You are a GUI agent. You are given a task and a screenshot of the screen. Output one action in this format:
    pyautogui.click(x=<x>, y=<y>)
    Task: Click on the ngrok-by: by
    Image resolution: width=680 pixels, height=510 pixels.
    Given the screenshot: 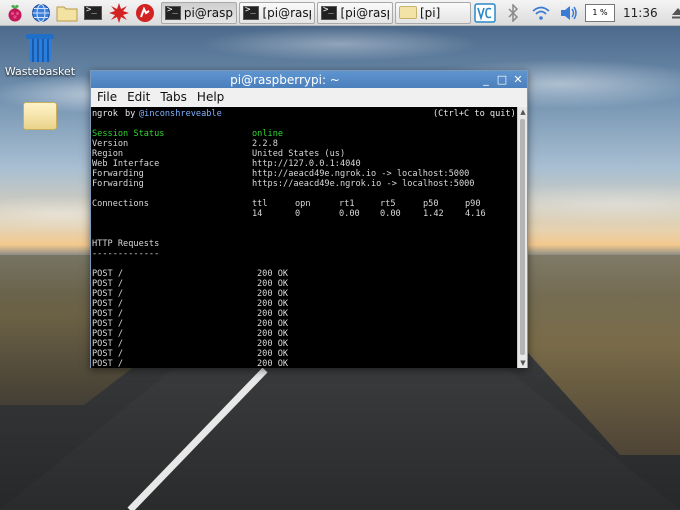 What is the action you would take?
    pyautogui.click(x=130, y=114)
    